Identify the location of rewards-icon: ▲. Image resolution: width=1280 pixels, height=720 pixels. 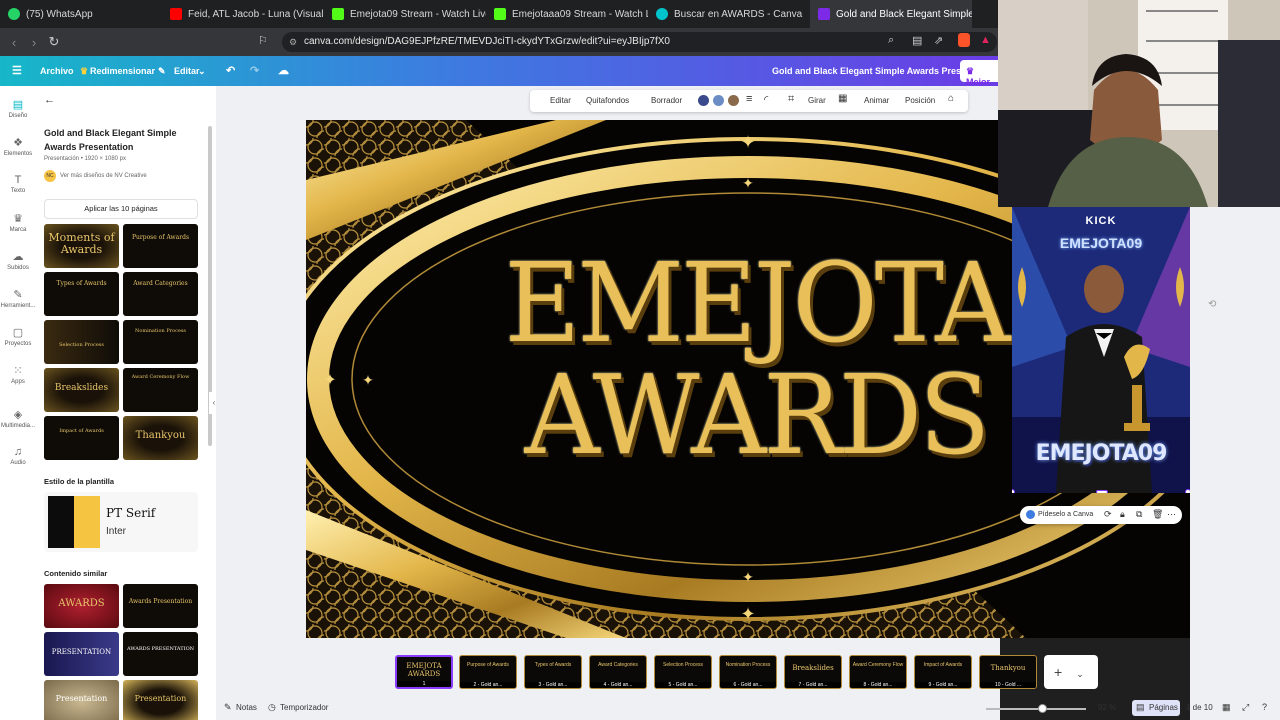
(985, 40).